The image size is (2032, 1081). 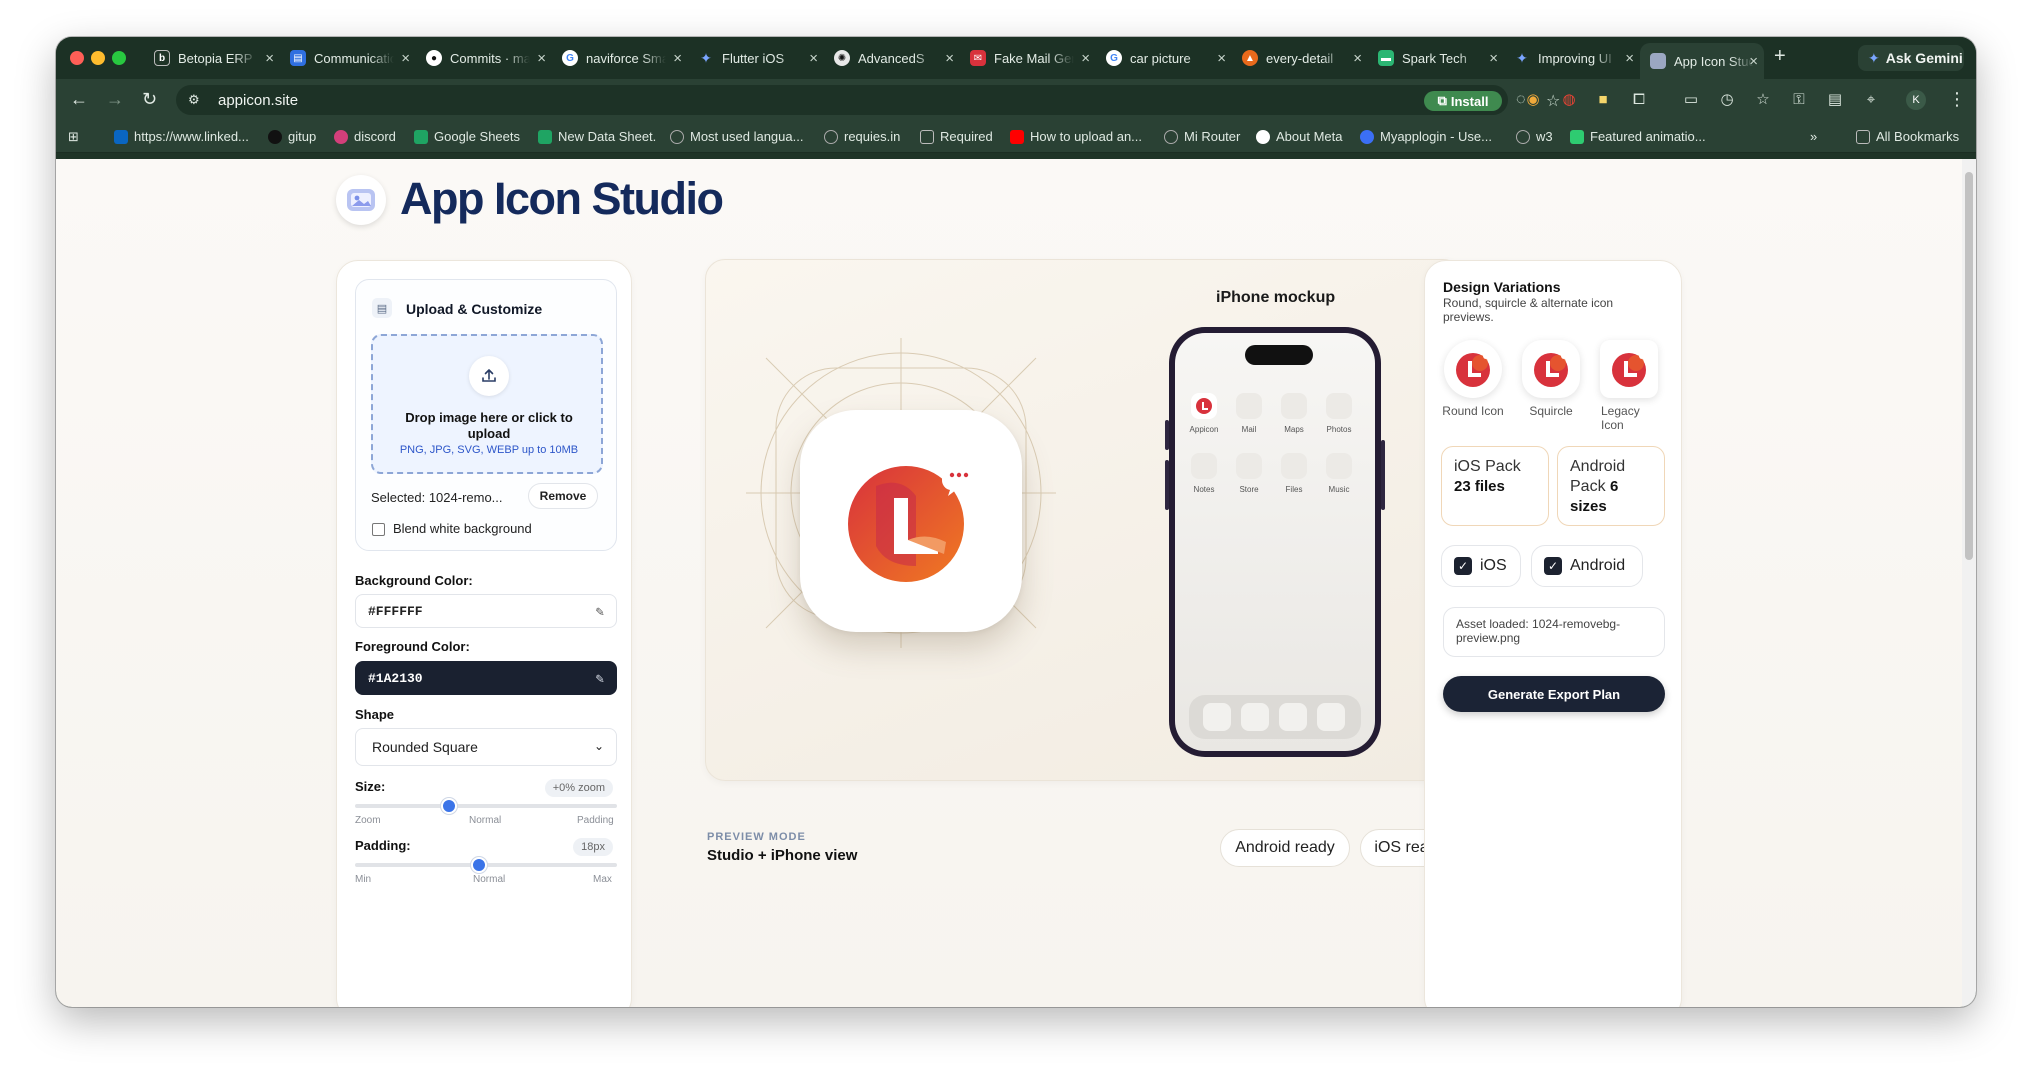 What do you see at coordinates (620, 58) in the screenshot?
I see `tab-naviforce: G naviforce Smart ×` at bounding box center [620, 58].